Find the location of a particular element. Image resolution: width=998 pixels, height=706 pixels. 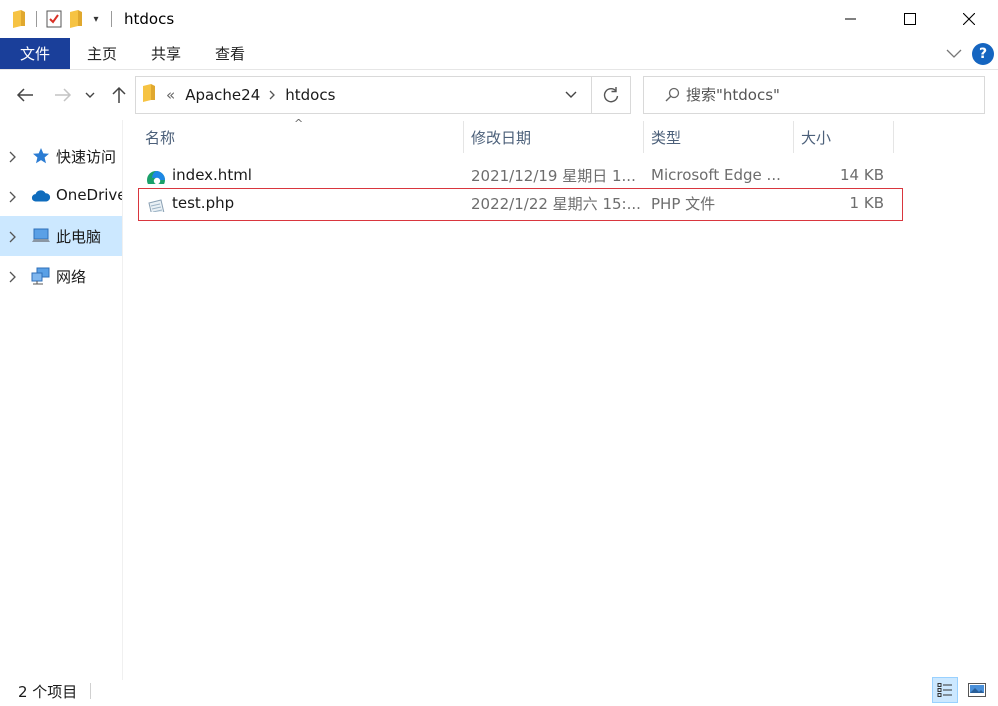

column-header-name: 名称 ^ is located at coordinates (301, 135).